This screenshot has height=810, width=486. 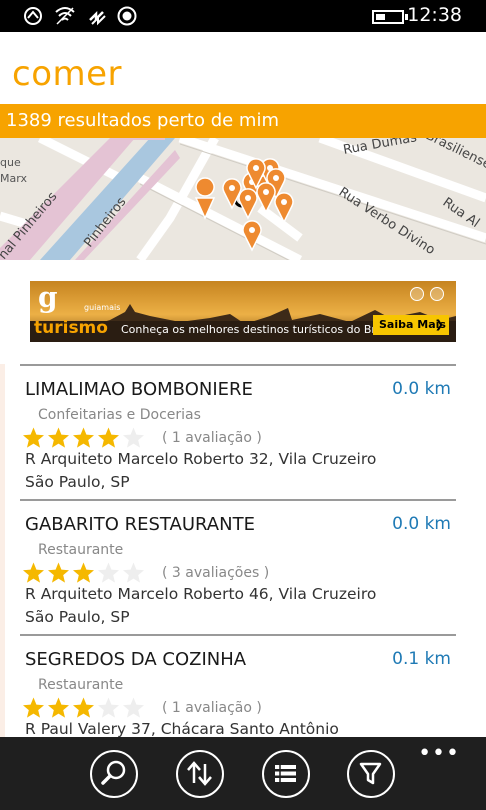 What do you see at coordinates (48, 297) in the screenshot?
I see `ad-logo: g` at bounding box center [48, 297].